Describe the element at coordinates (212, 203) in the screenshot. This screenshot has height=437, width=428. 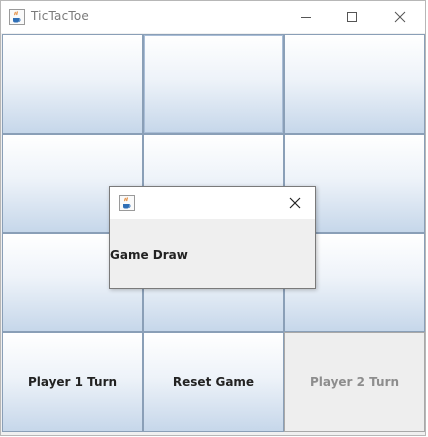
I see `dialog-title-bar` at that location.